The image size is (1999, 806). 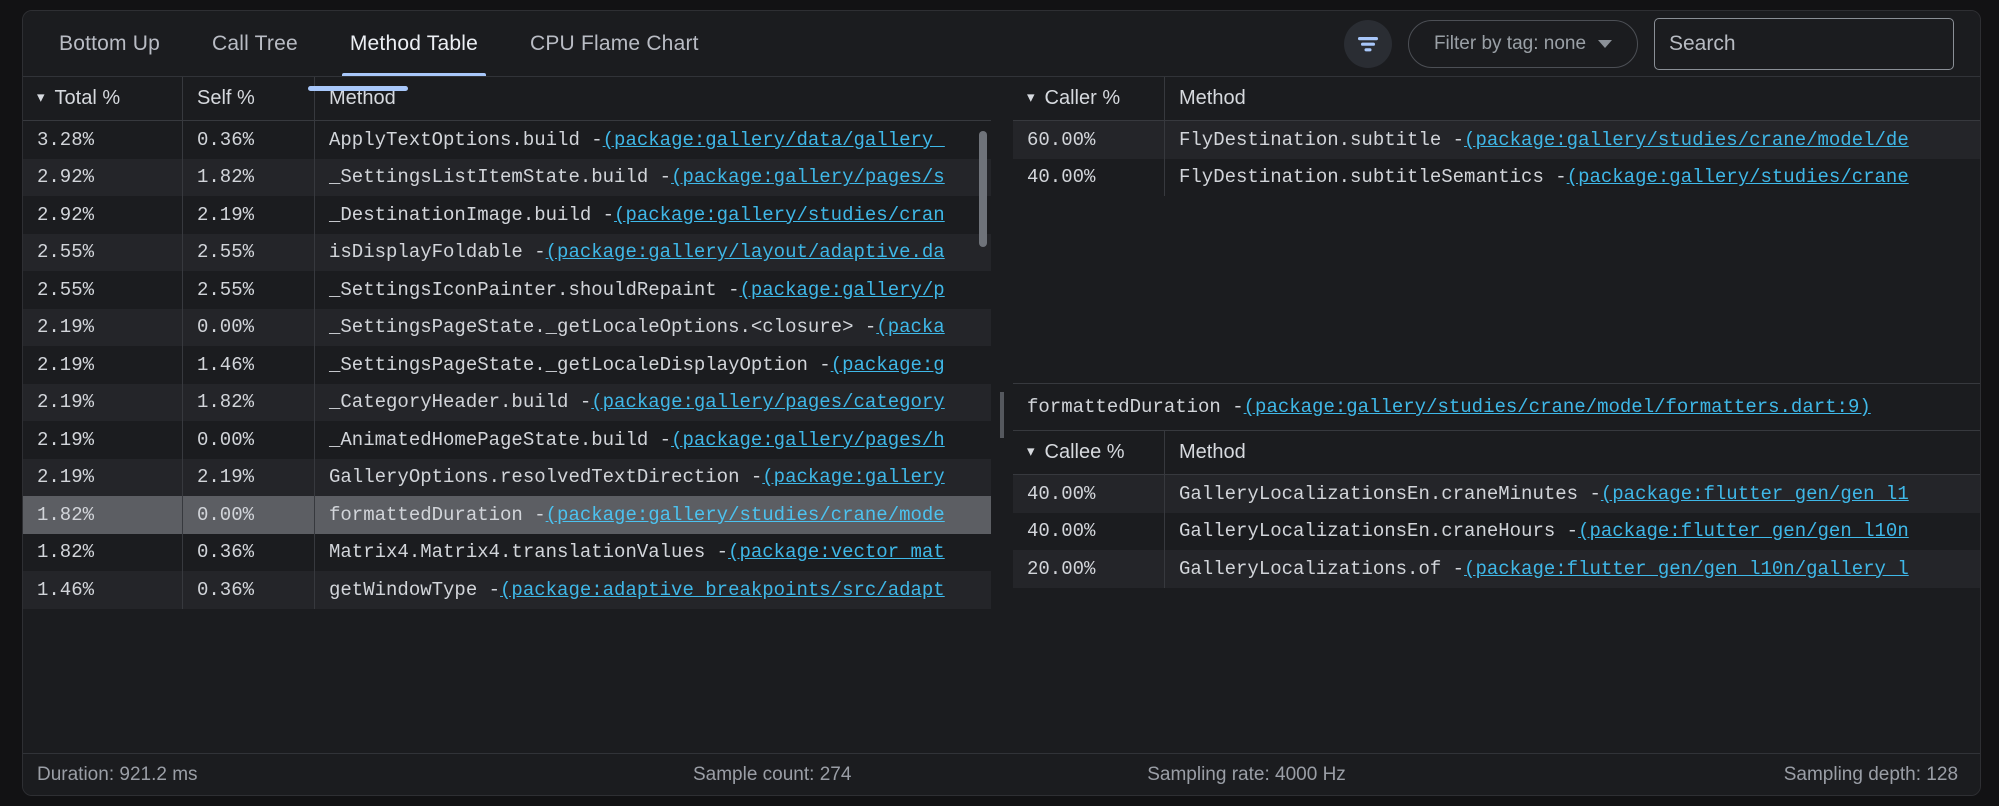 What do you see at coordinates (836, 552) in the screenshot?
I see `source-link: (package:vector_mat` at bounding box center [836, 552].